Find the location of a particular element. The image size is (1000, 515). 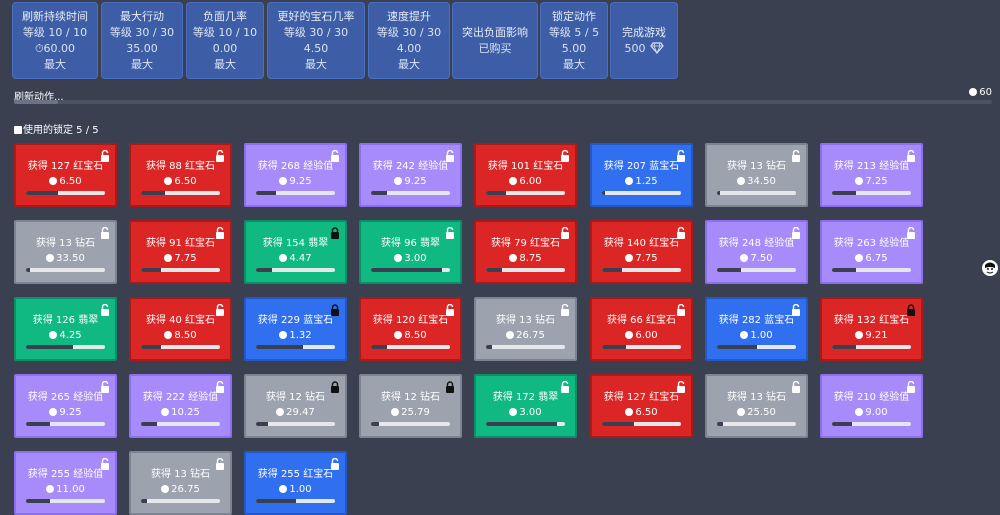

upgrade-negative-chance: 负面几率 等级 10 / 10 0.00 最大 is located at coordinates (225, 40).